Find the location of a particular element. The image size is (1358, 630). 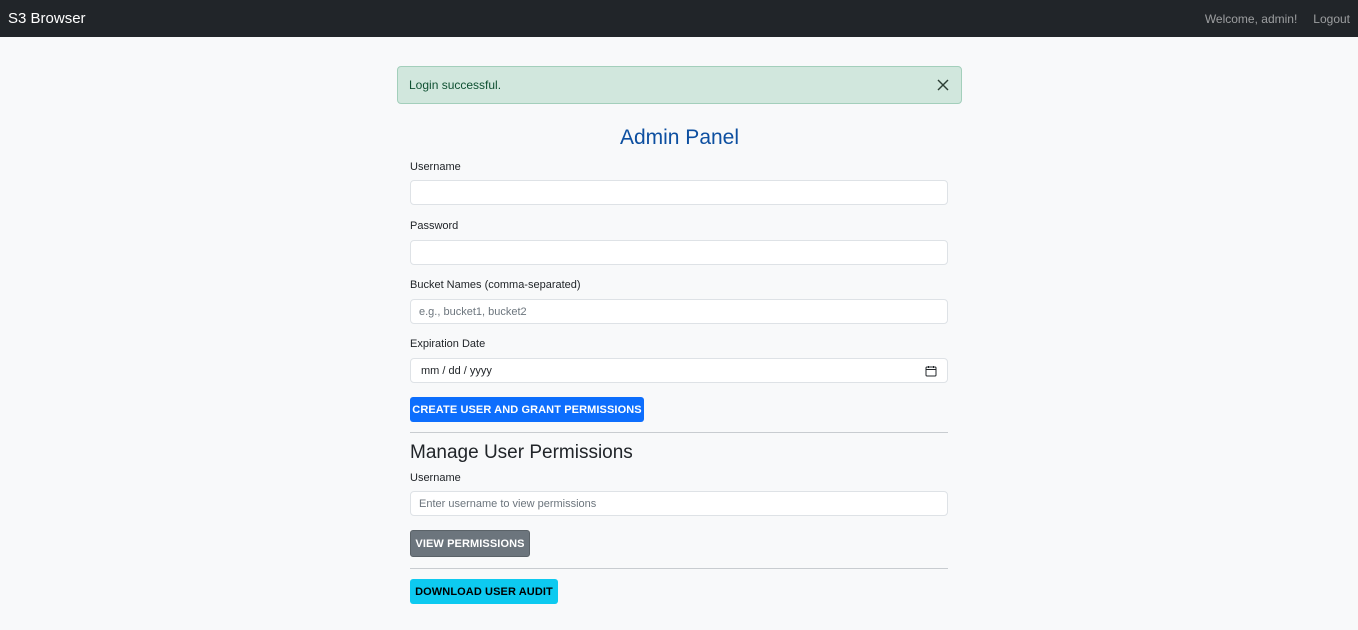

username-label: Username is located at coordinates (435, 167).